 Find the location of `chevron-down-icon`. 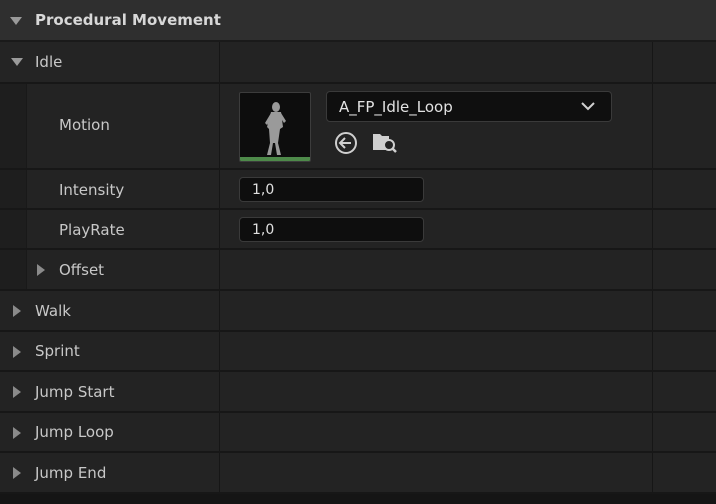

chevron-down-icon is located at coordinates (588, 106).